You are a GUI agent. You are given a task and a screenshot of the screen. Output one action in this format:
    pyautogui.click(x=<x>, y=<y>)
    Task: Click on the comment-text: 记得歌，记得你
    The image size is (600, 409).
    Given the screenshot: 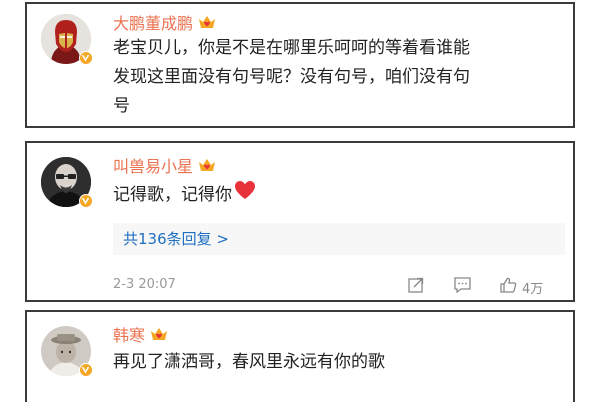 What is the action you would take?
    pyautogui.click(x=184, y=195)
    